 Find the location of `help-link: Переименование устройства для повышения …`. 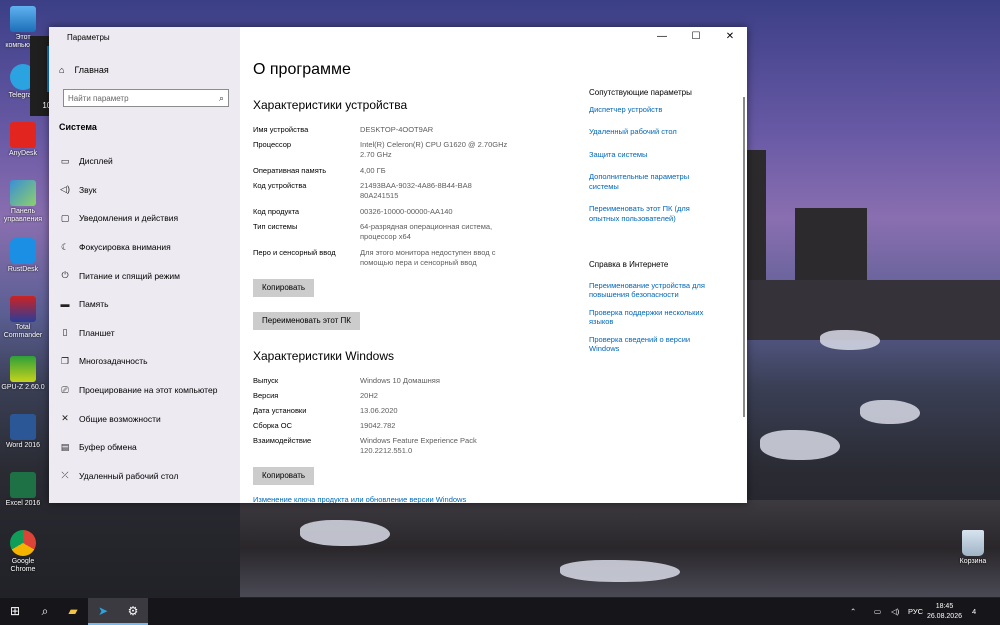

help-link: Переименование устройства для повышения … is located at coordinates (653, 290).